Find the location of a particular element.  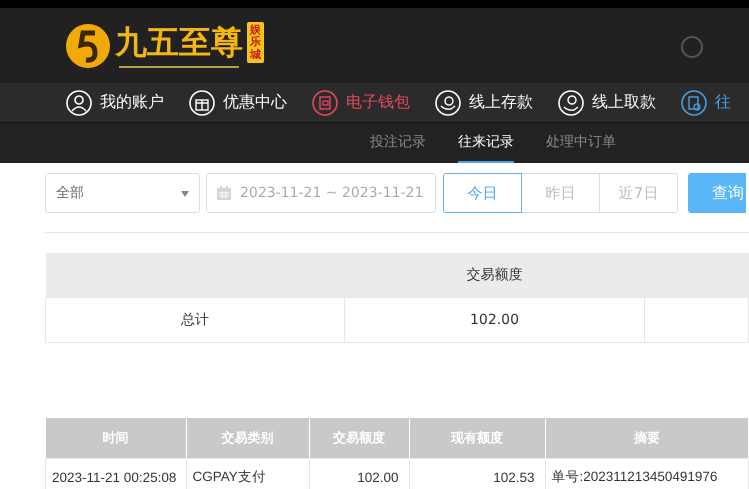

nav-item: 优惠中心 is located at coordinates (241, 103).